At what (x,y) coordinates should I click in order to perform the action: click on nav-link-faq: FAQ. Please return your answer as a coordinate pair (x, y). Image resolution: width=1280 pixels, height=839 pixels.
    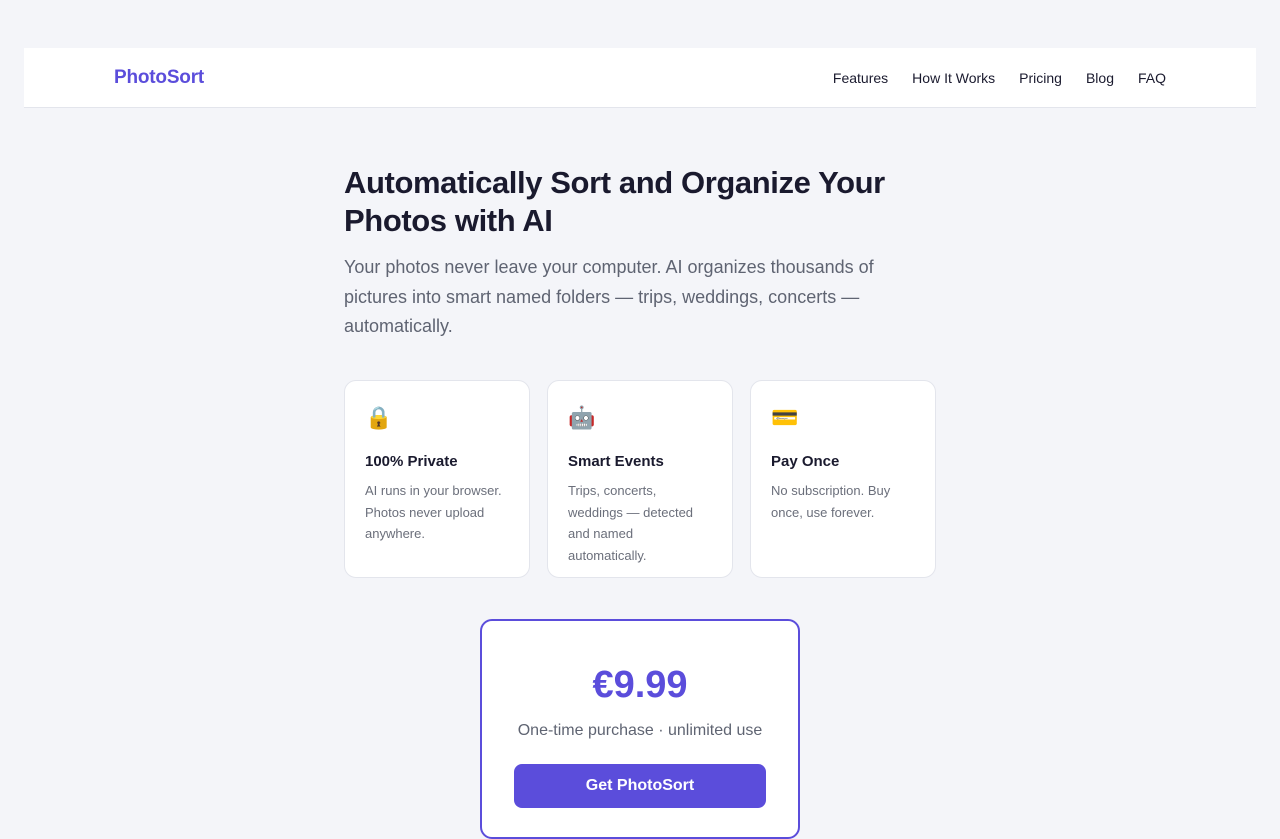
    Looking at the image, I should click on (1152, 78).